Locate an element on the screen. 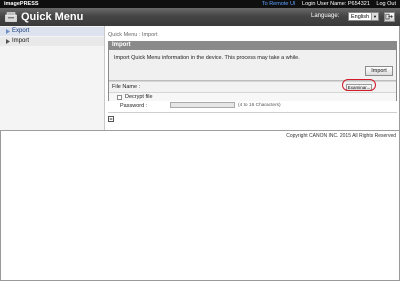 The image size is (400, 281). password-hint: (4 to 16 Characters) is located at coordinates (259, 105).